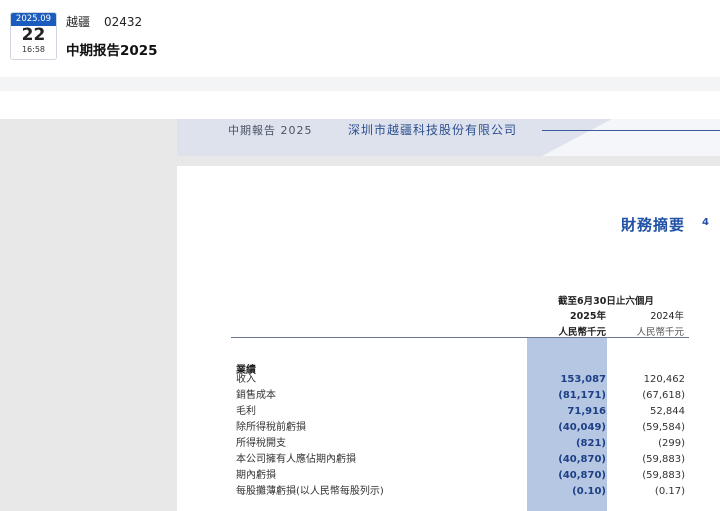 The image size is (720, 511). What do you see at coordinates (246, 411) in the screenshot?
I see `row-label: 毛利` at bounding box center [246, 411].